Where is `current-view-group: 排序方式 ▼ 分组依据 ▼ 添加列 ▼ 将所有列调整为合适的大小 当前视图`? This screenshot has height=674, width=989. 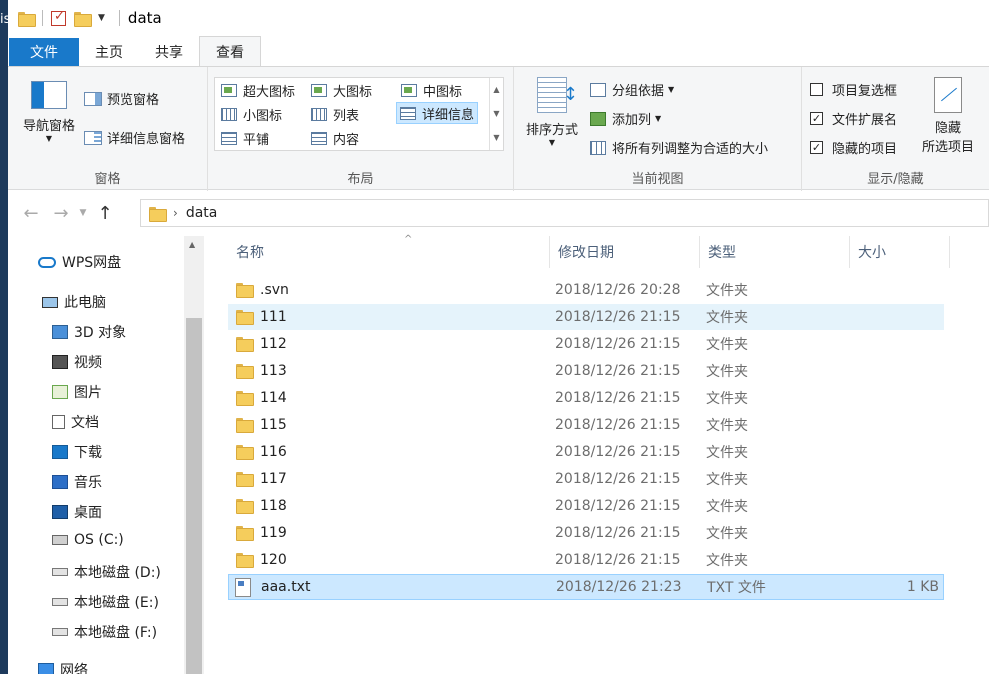
current-view-group: 排序方式 ▼ 分组依据 ▼ 添加列 ▼ 将所有列调整为合适的大小 当前视图 is located at coordinates (658, 129).